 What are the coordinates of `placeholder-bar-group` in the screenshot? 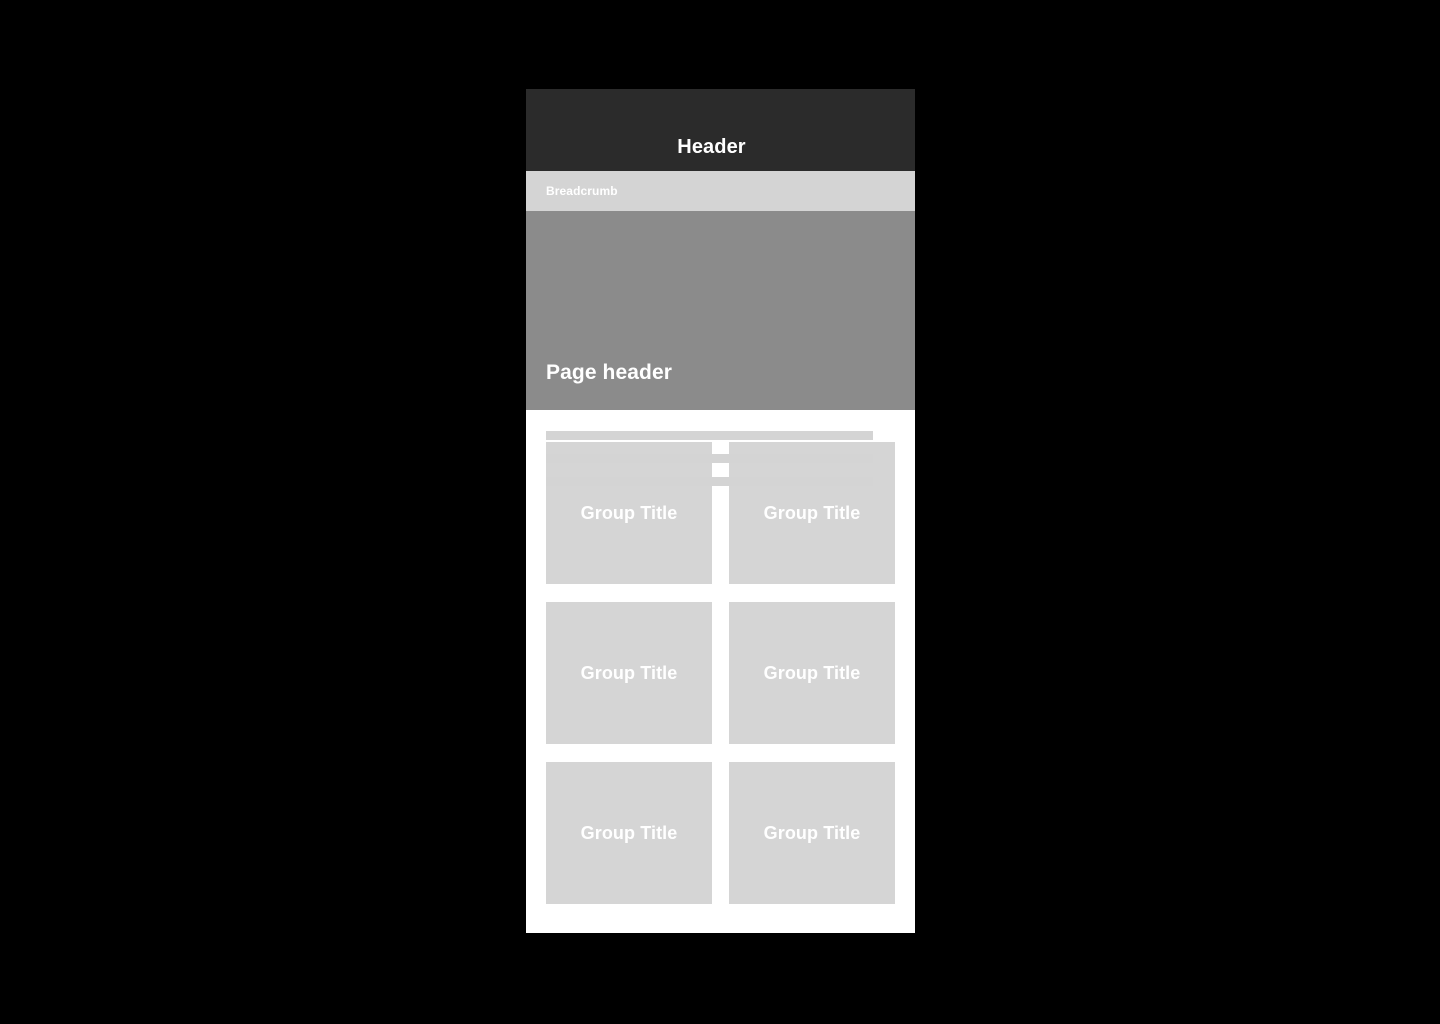 It's located at (709, 458).